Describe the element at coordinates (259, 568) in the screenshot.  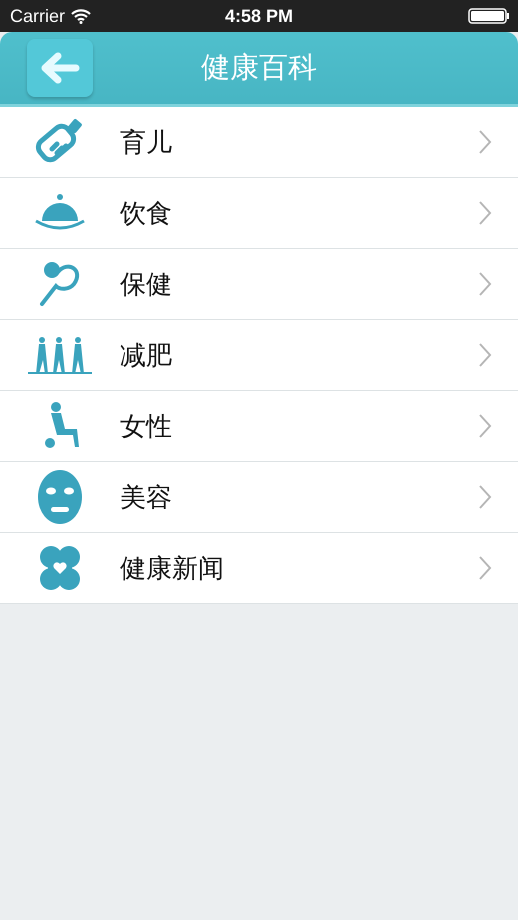
I see `category-row: 健康新闻` at that location.